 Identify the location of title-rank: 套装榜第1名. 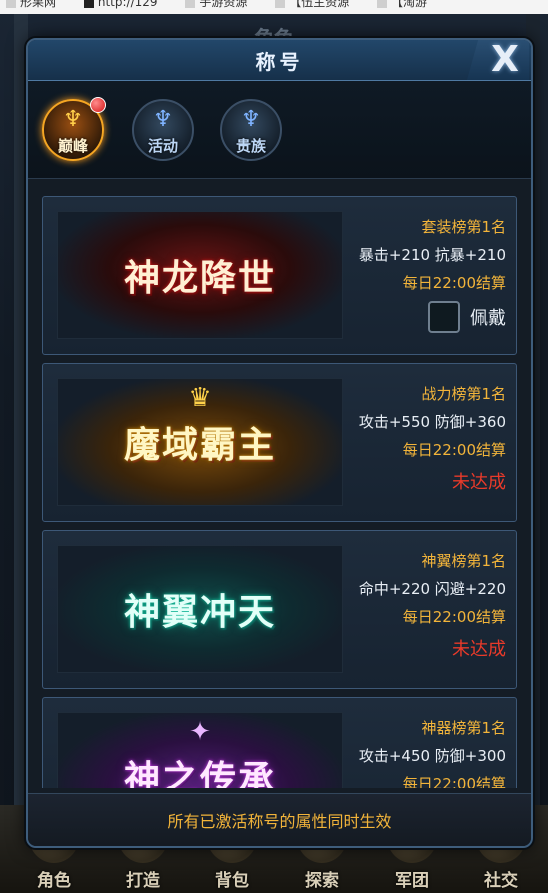
(463, 227).